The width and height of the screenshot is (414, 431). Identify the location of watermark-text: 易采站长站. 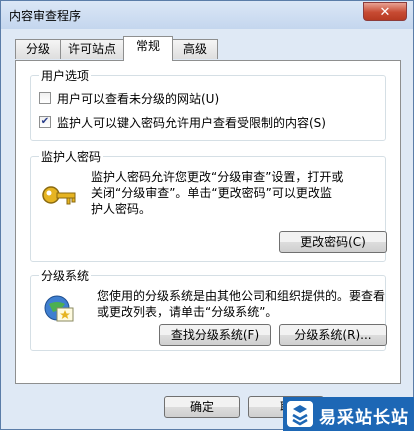
(364, 418).